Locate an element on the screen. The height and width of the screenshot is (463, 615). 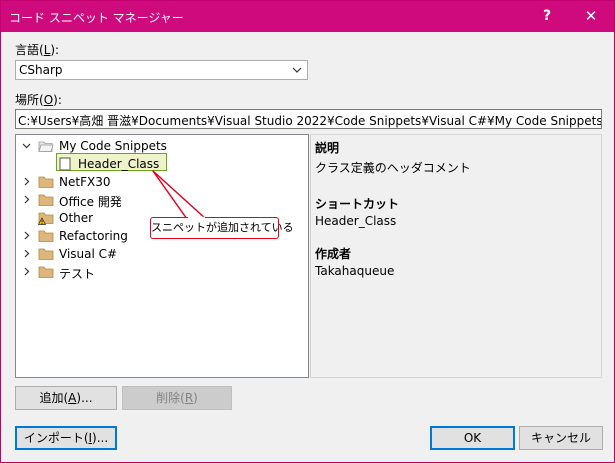
description-value: クラス定義のヘッダコメント is located at coordinates (393, 168).